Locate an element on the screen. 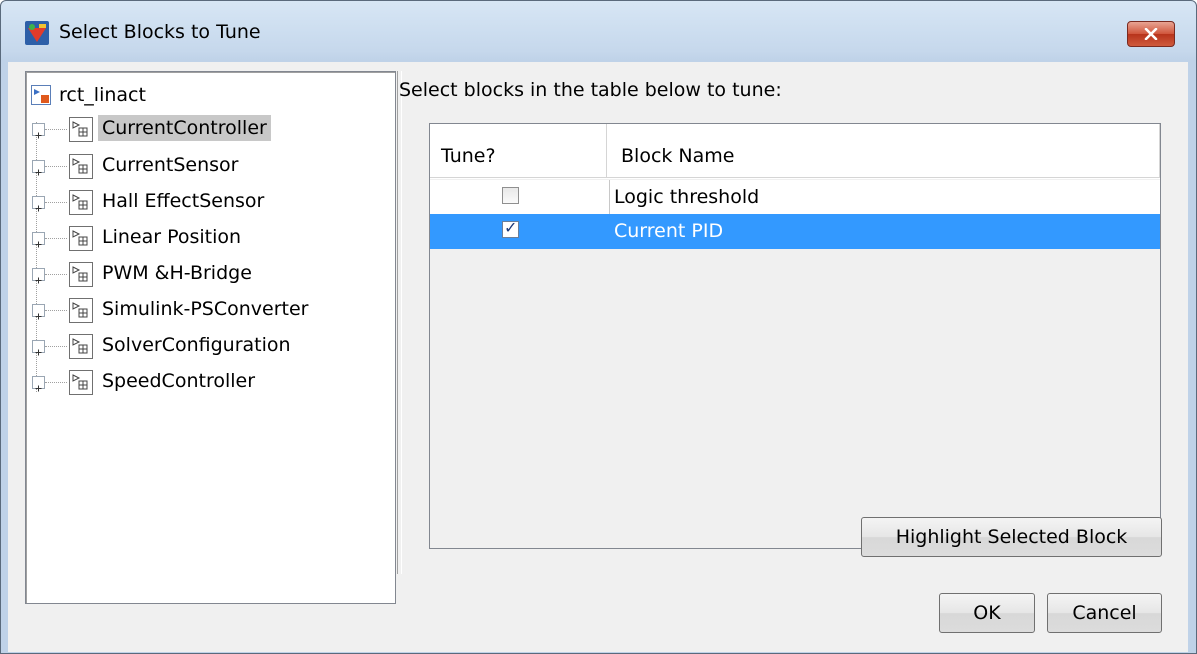 The image size is (1197, 654). panel-splitter is located at coordinates (399, 322).